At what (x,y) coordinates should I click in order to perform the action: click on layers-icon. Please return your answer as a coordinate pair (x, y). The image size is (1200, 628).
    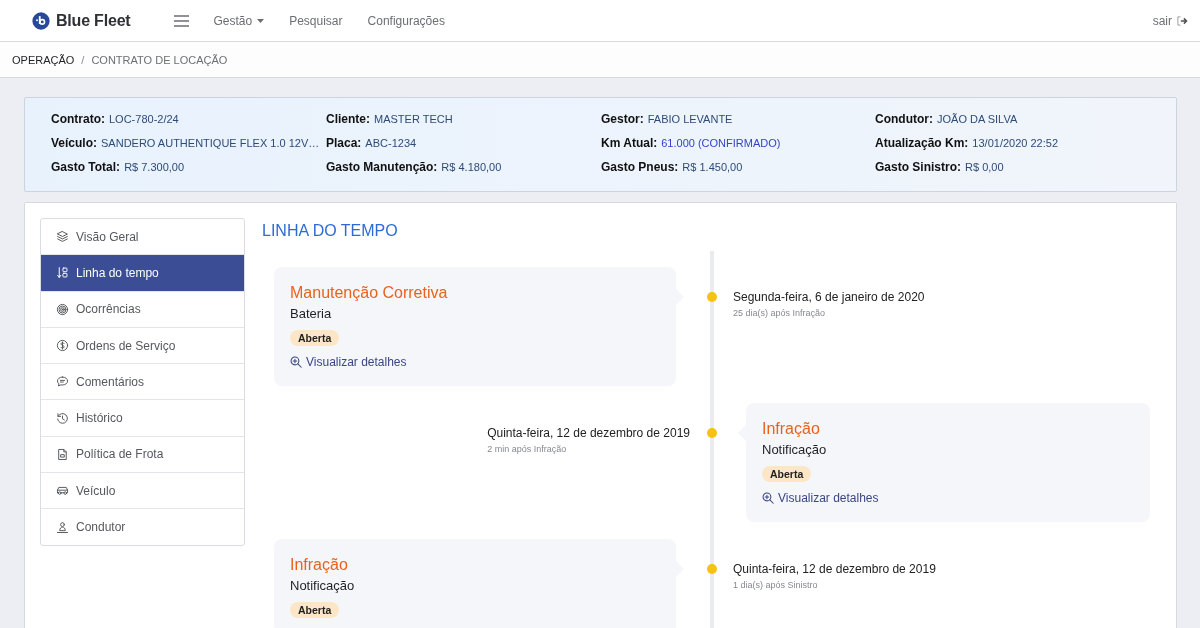
    Looking at the image, I should click on (62, 237).